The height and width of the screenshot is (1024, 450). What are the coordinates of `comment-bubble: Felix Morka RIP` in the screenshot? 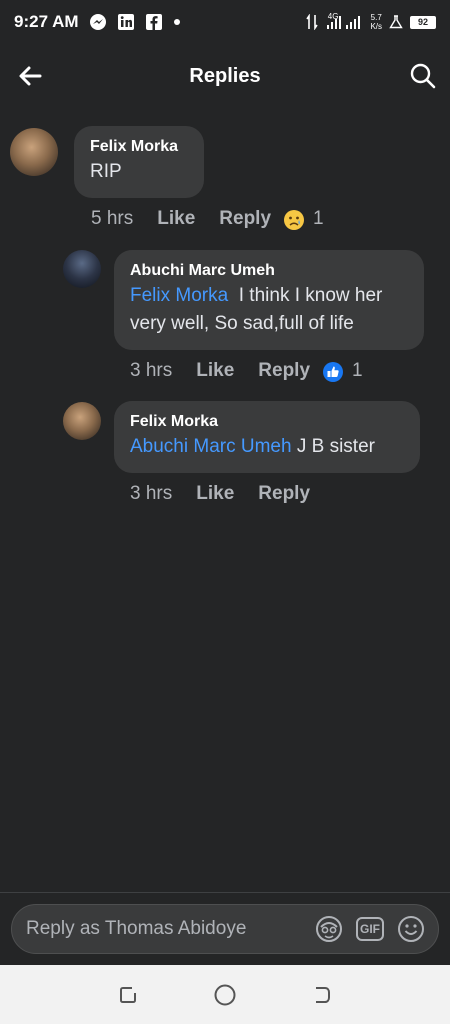 It's located at (139, 162).